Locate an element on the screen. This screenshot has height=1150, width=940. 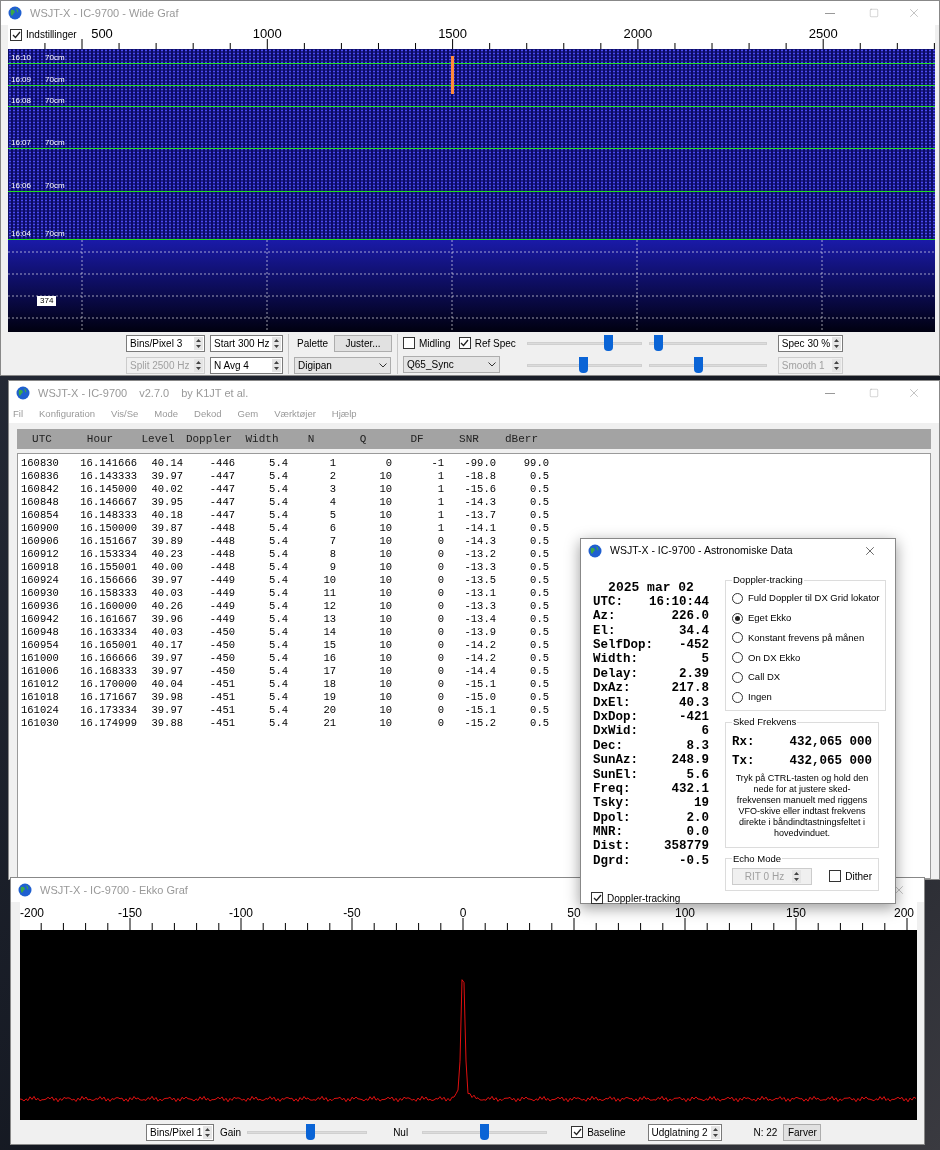
spin-box: Spec 30 % is located at coordinates (810, 343).